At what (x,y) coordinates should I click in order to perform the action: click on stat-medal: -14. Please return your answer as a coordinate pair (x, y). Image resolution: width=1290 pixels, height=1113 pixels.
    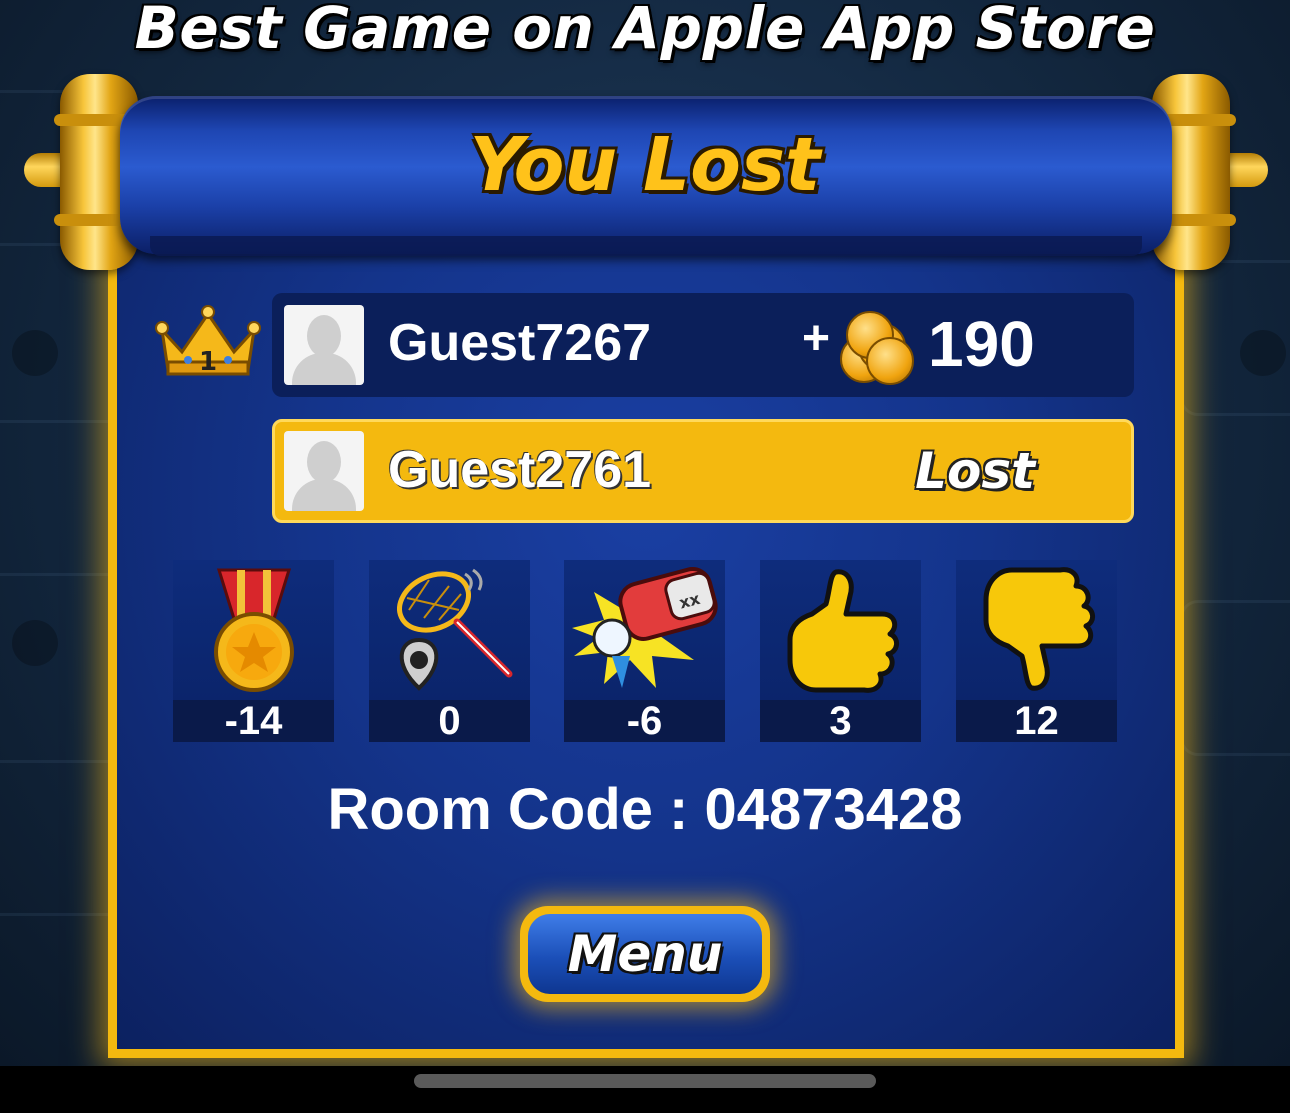
    Looking at the image, I should click on (253, 651).